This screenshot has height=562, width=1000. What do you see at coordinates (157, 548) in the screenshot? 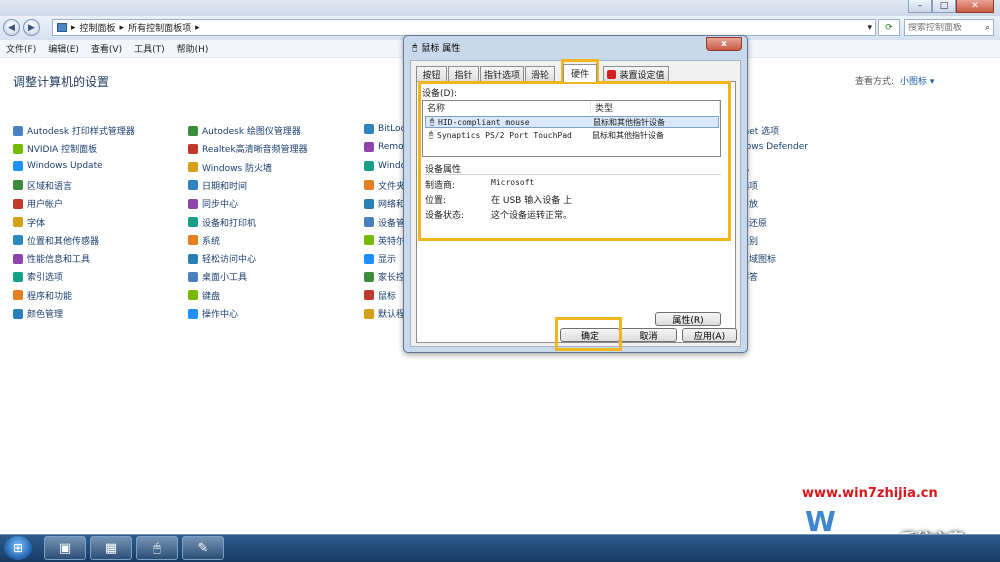
I see `taskbar-mouse-icon: 🖰` at bounding box center [157, 548].